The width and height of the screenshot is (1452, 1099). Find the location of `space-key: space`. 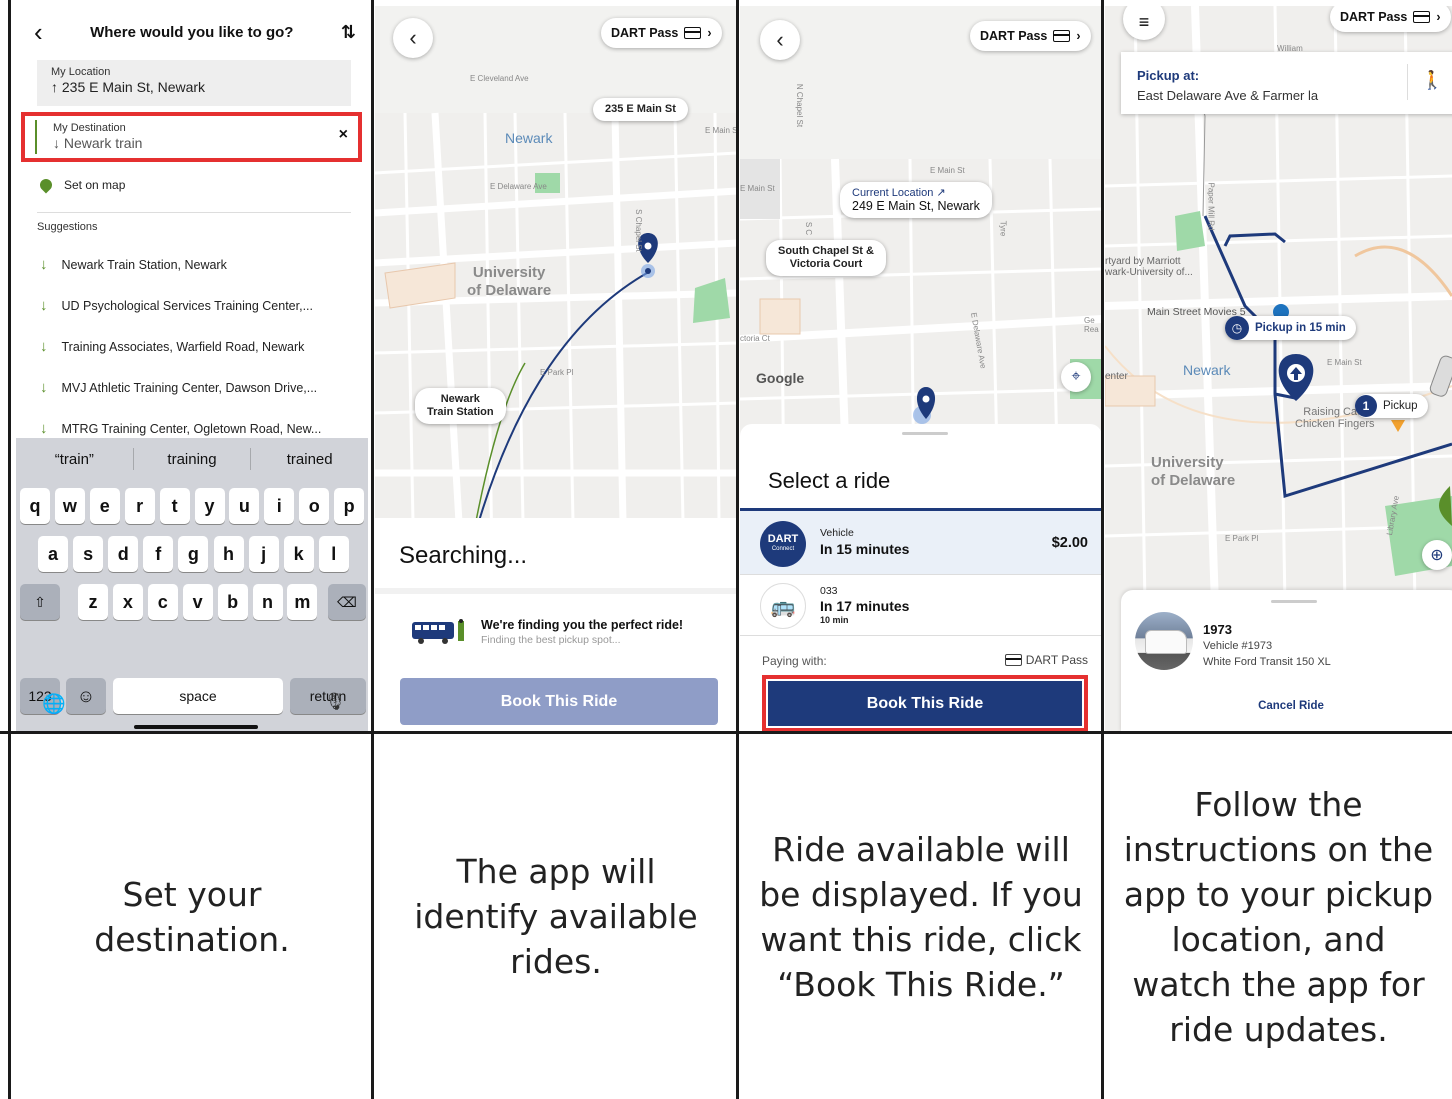

space-key: space is located at coordinates (198, 696).